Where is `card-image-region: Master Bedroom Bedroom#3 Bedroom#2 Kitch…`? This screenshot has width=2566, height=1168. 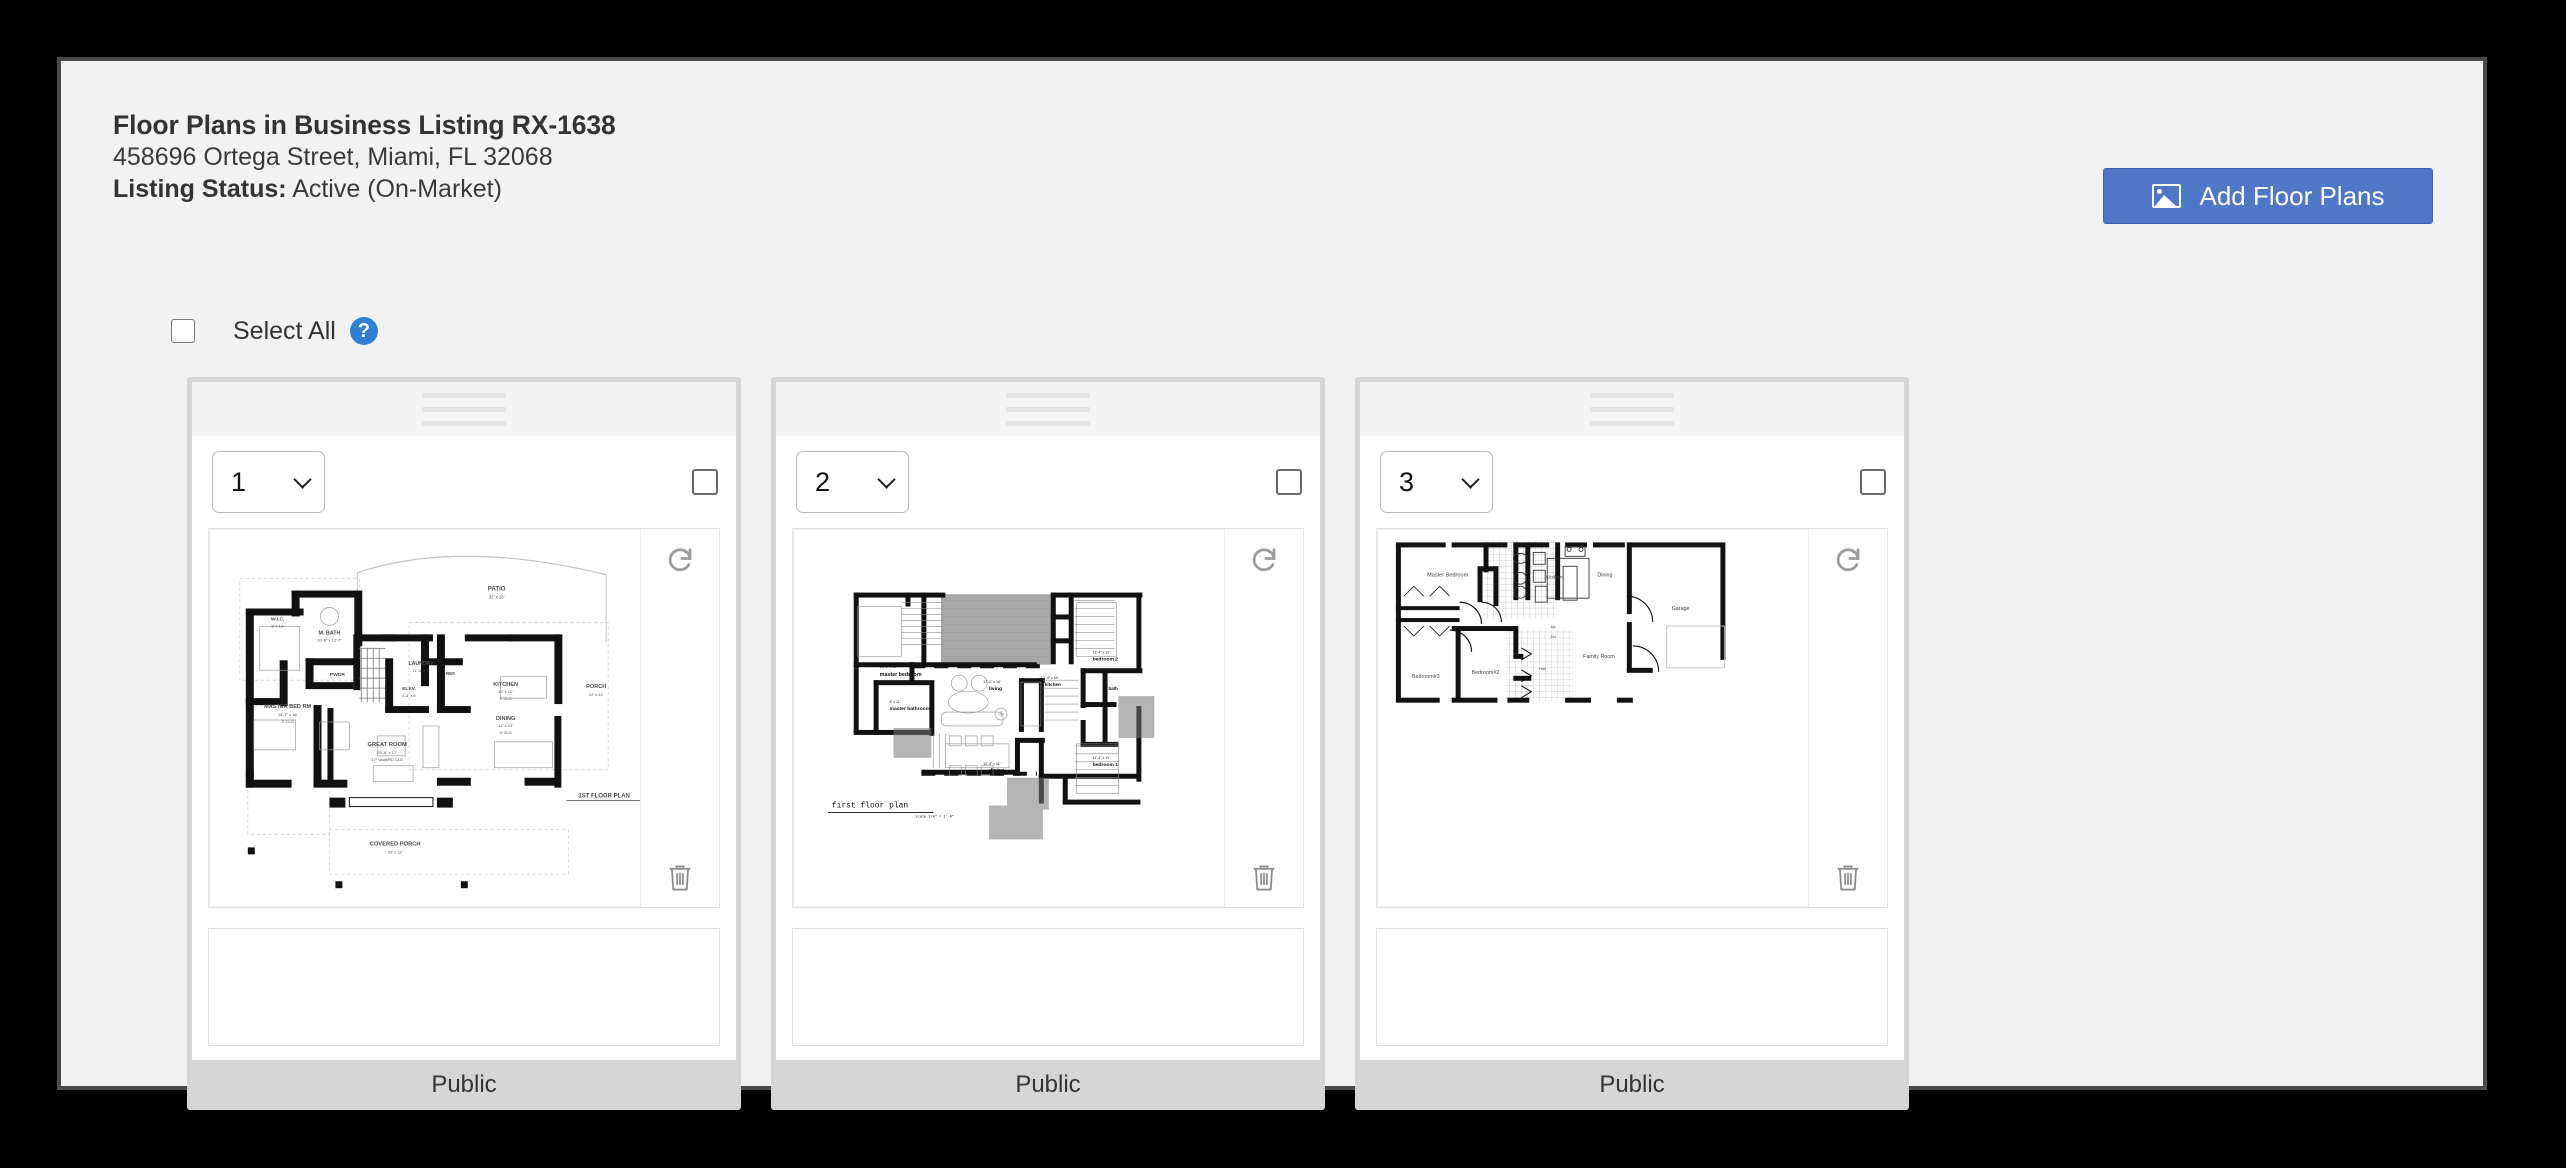
card-image-region: Master Bedroom Bedroom#3 Bedroom#2 Kitch… is located at coordinates (1632, 718).